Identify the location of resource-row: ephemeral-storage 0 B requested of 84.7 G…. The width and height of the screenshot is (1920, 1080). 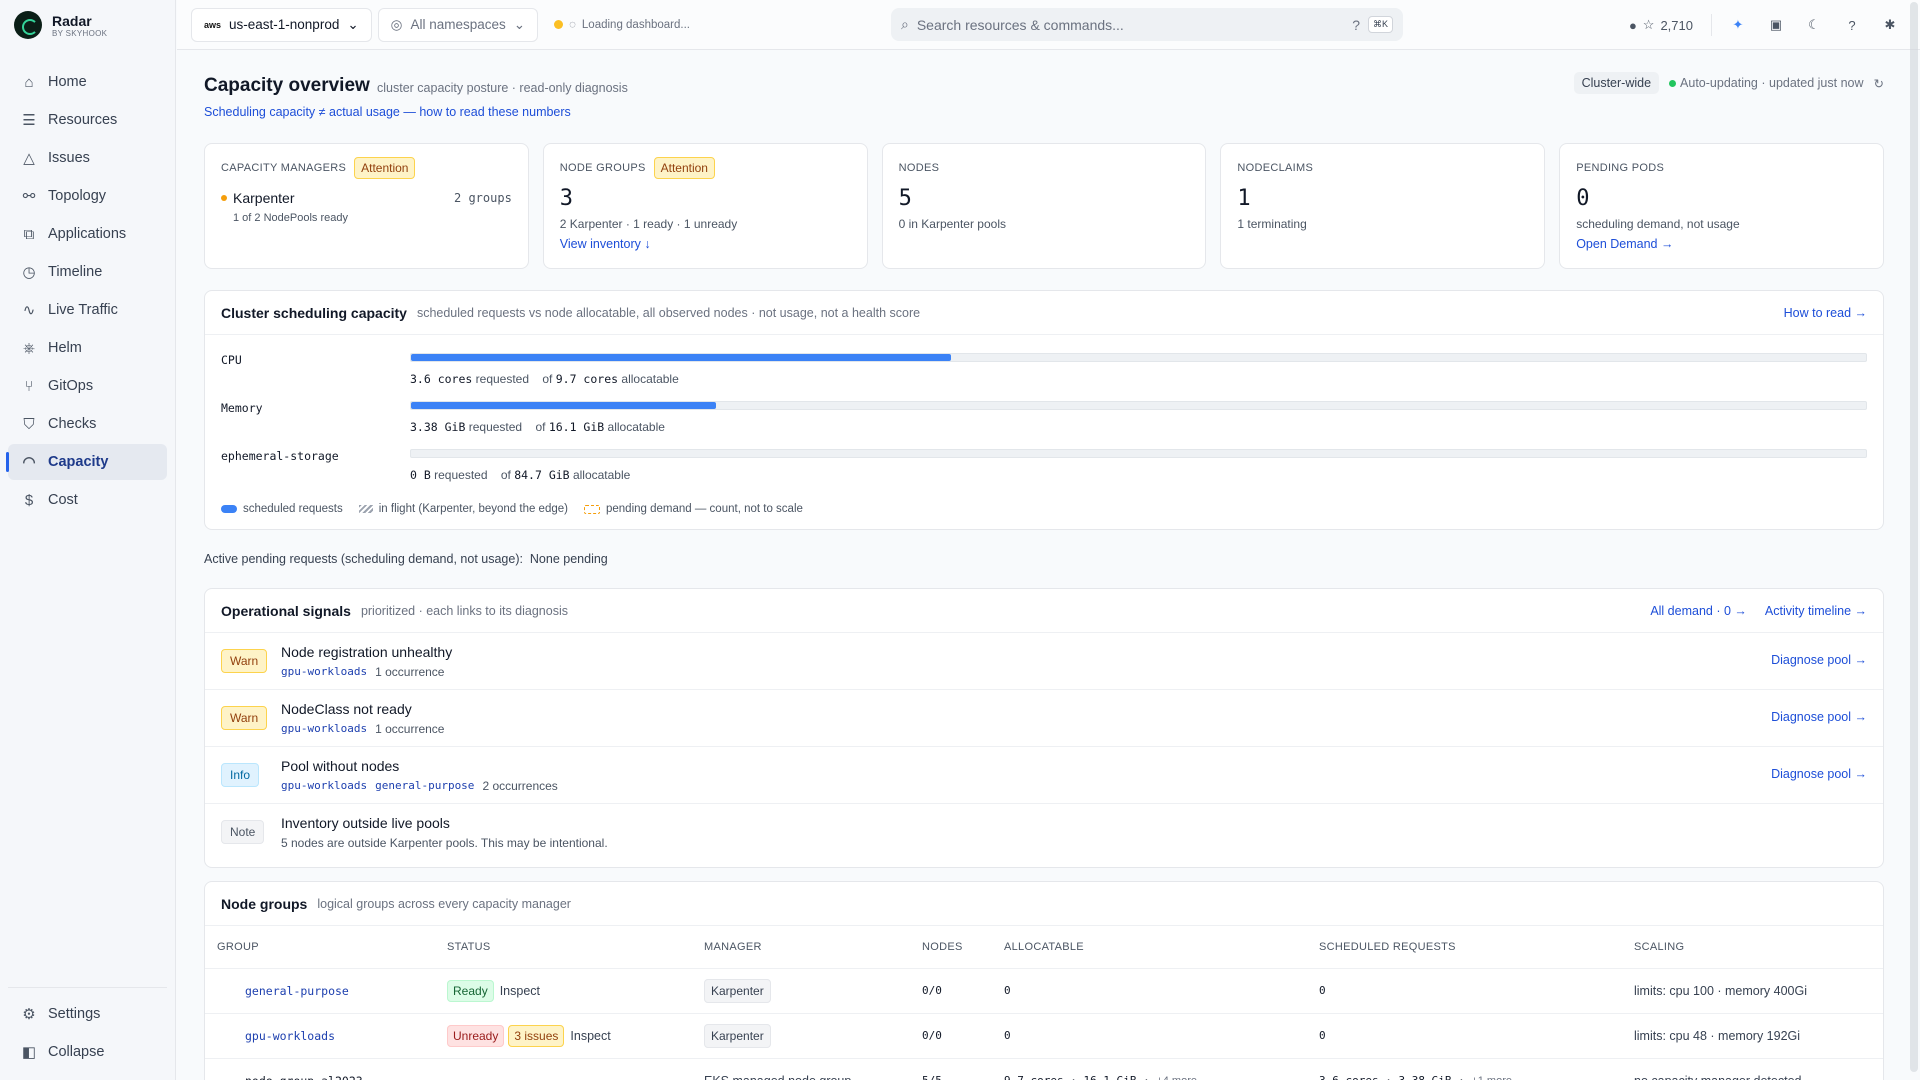
(1044, 459).